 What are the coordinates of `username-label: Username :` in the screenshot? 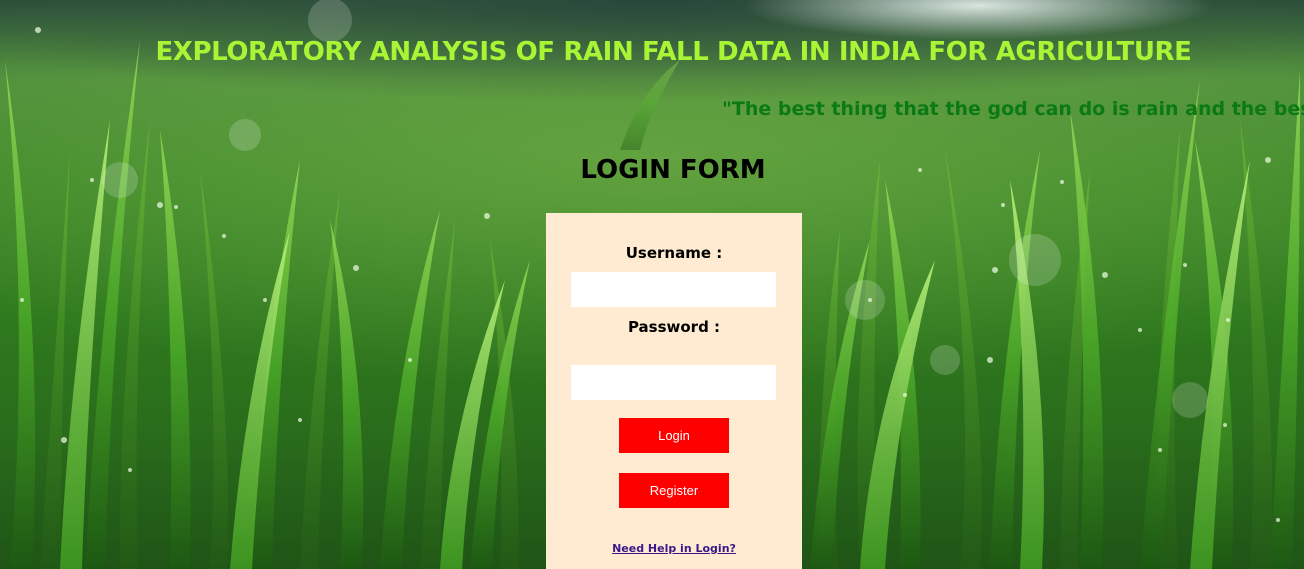 It's located at (674, 253).